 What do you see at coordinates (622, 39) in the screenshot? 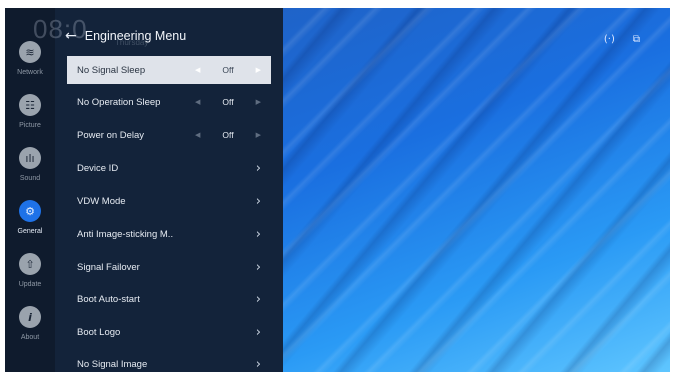
I see `status-bar: (·) ⧉` at bounding box center [622, 39].